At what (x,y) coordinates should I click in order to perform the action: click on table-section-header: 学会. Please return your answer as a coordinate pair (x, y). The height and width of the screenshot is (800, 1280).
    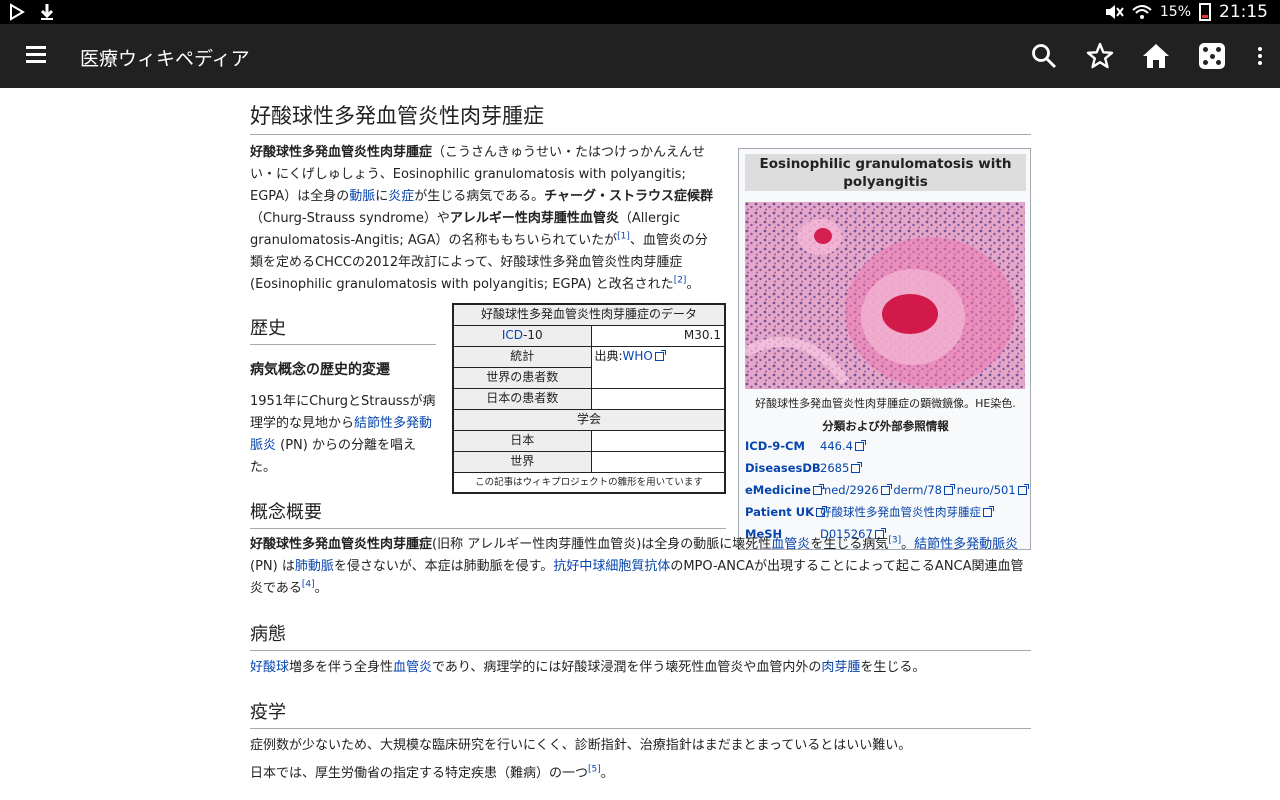
    Looking at the image, I should click on (589, 419).